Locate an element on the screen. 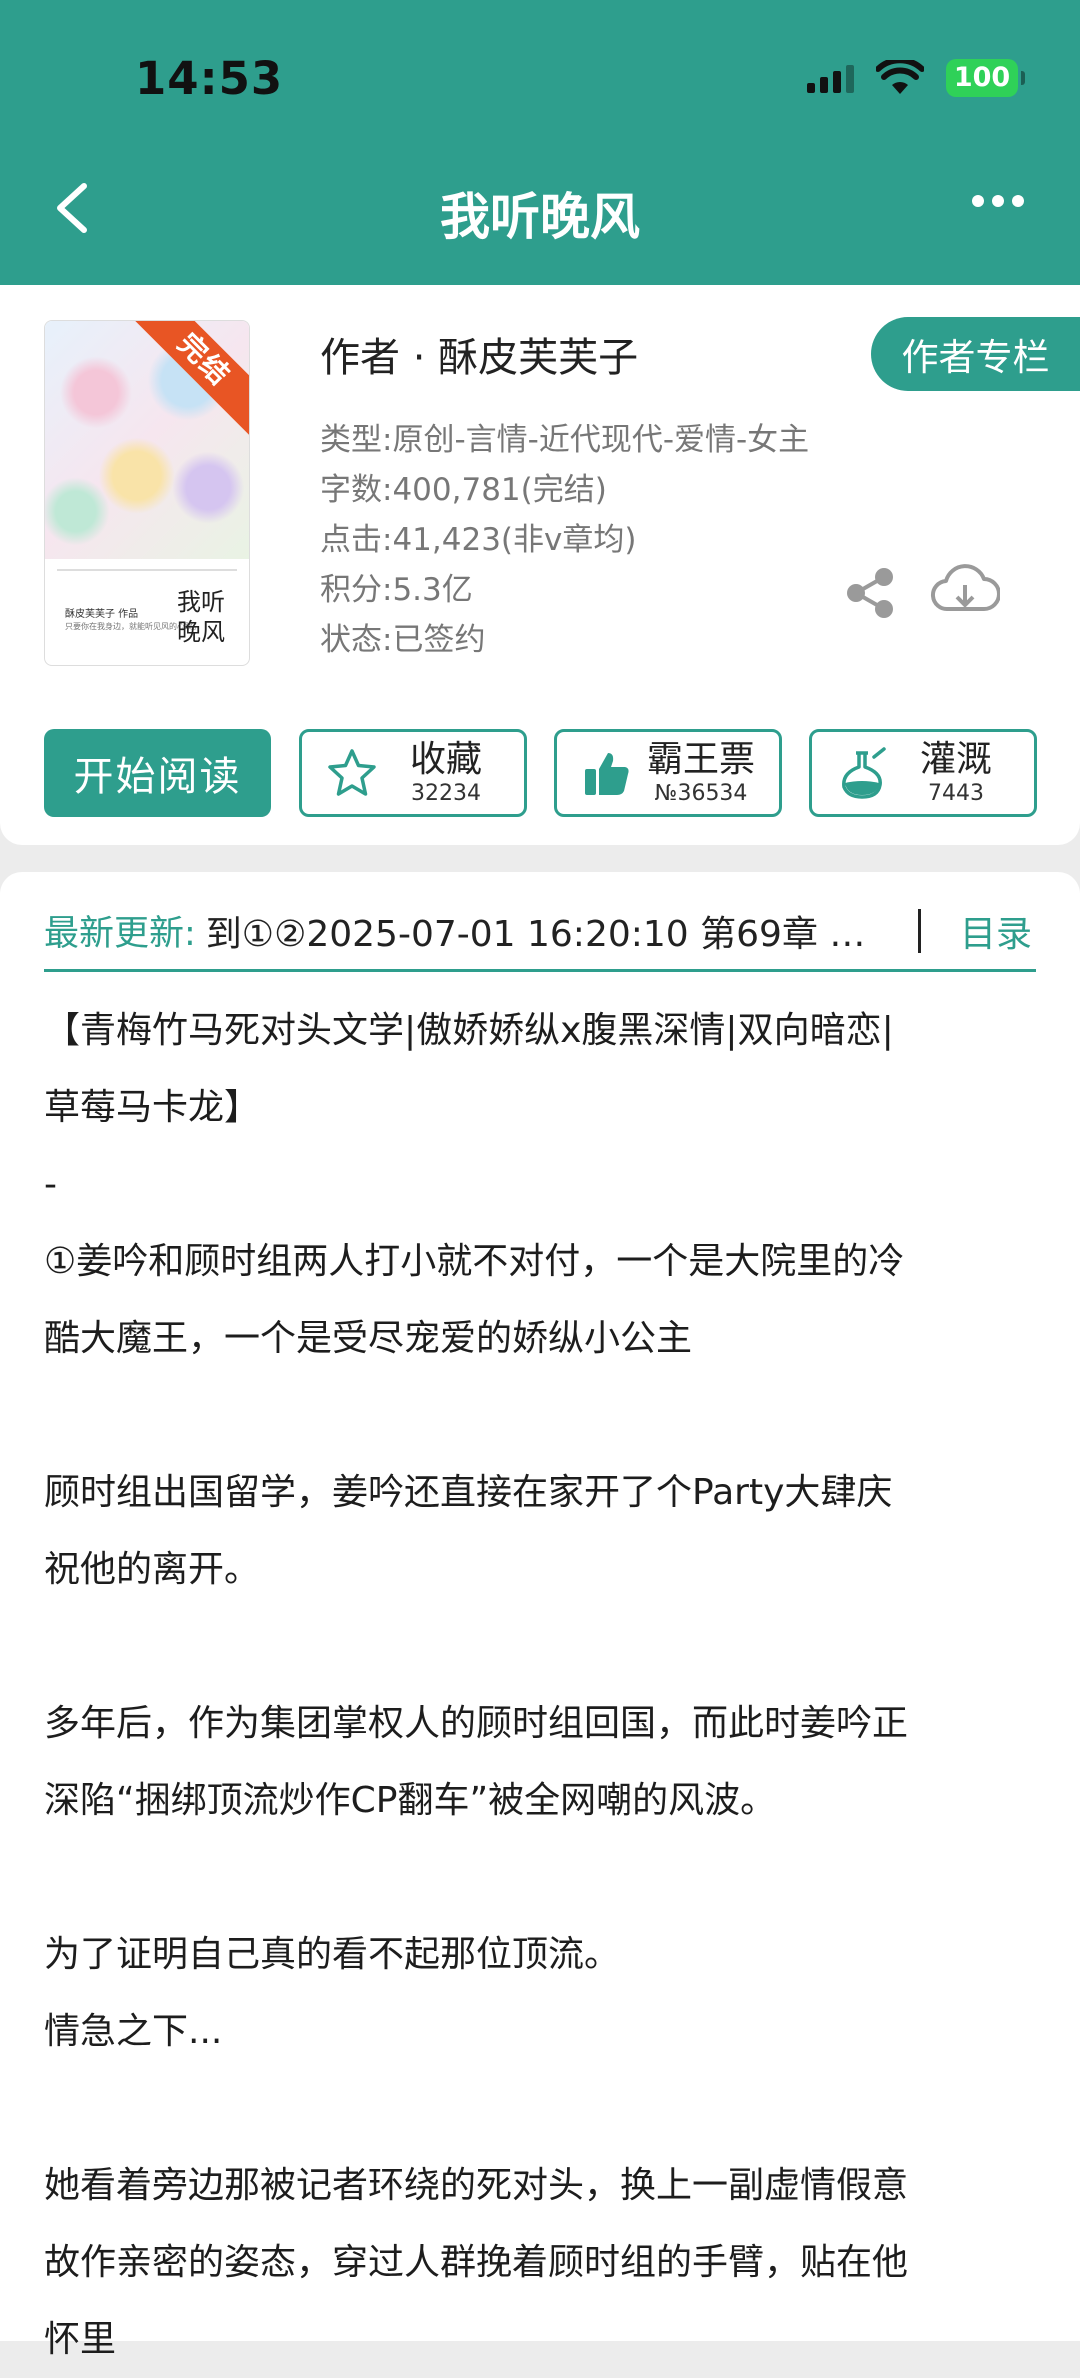 The image size is (1080, 2378). latest-update-label: 最新更新: is located at coordinates (120, 934).